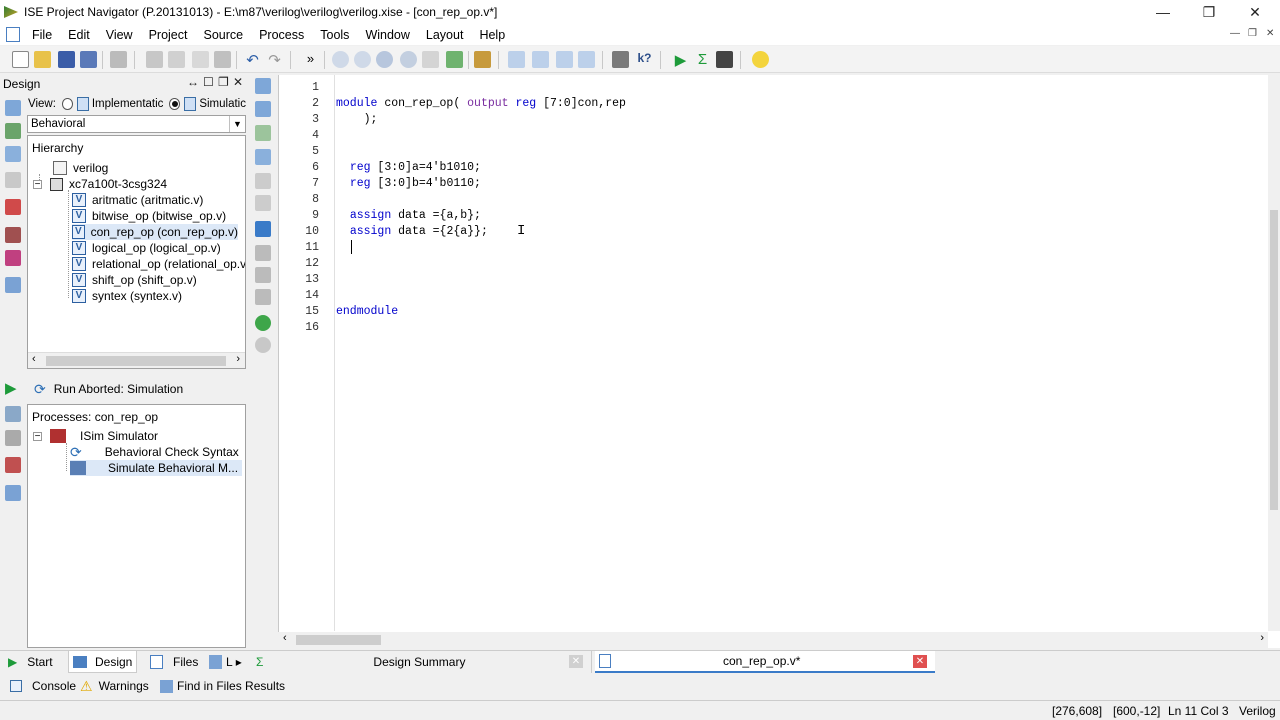 The height and width of the screenshot is (720, 1280). What do you see at coordinates (13, 258) in the screenshot?
I see `edit-source-icon` at bounding box center [13, 258].